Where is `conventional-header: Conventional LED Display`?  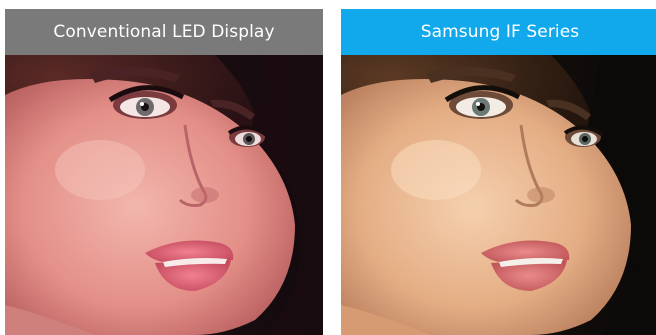
conventional-header: Conventional LED Display is located at coordinates (164, 32).